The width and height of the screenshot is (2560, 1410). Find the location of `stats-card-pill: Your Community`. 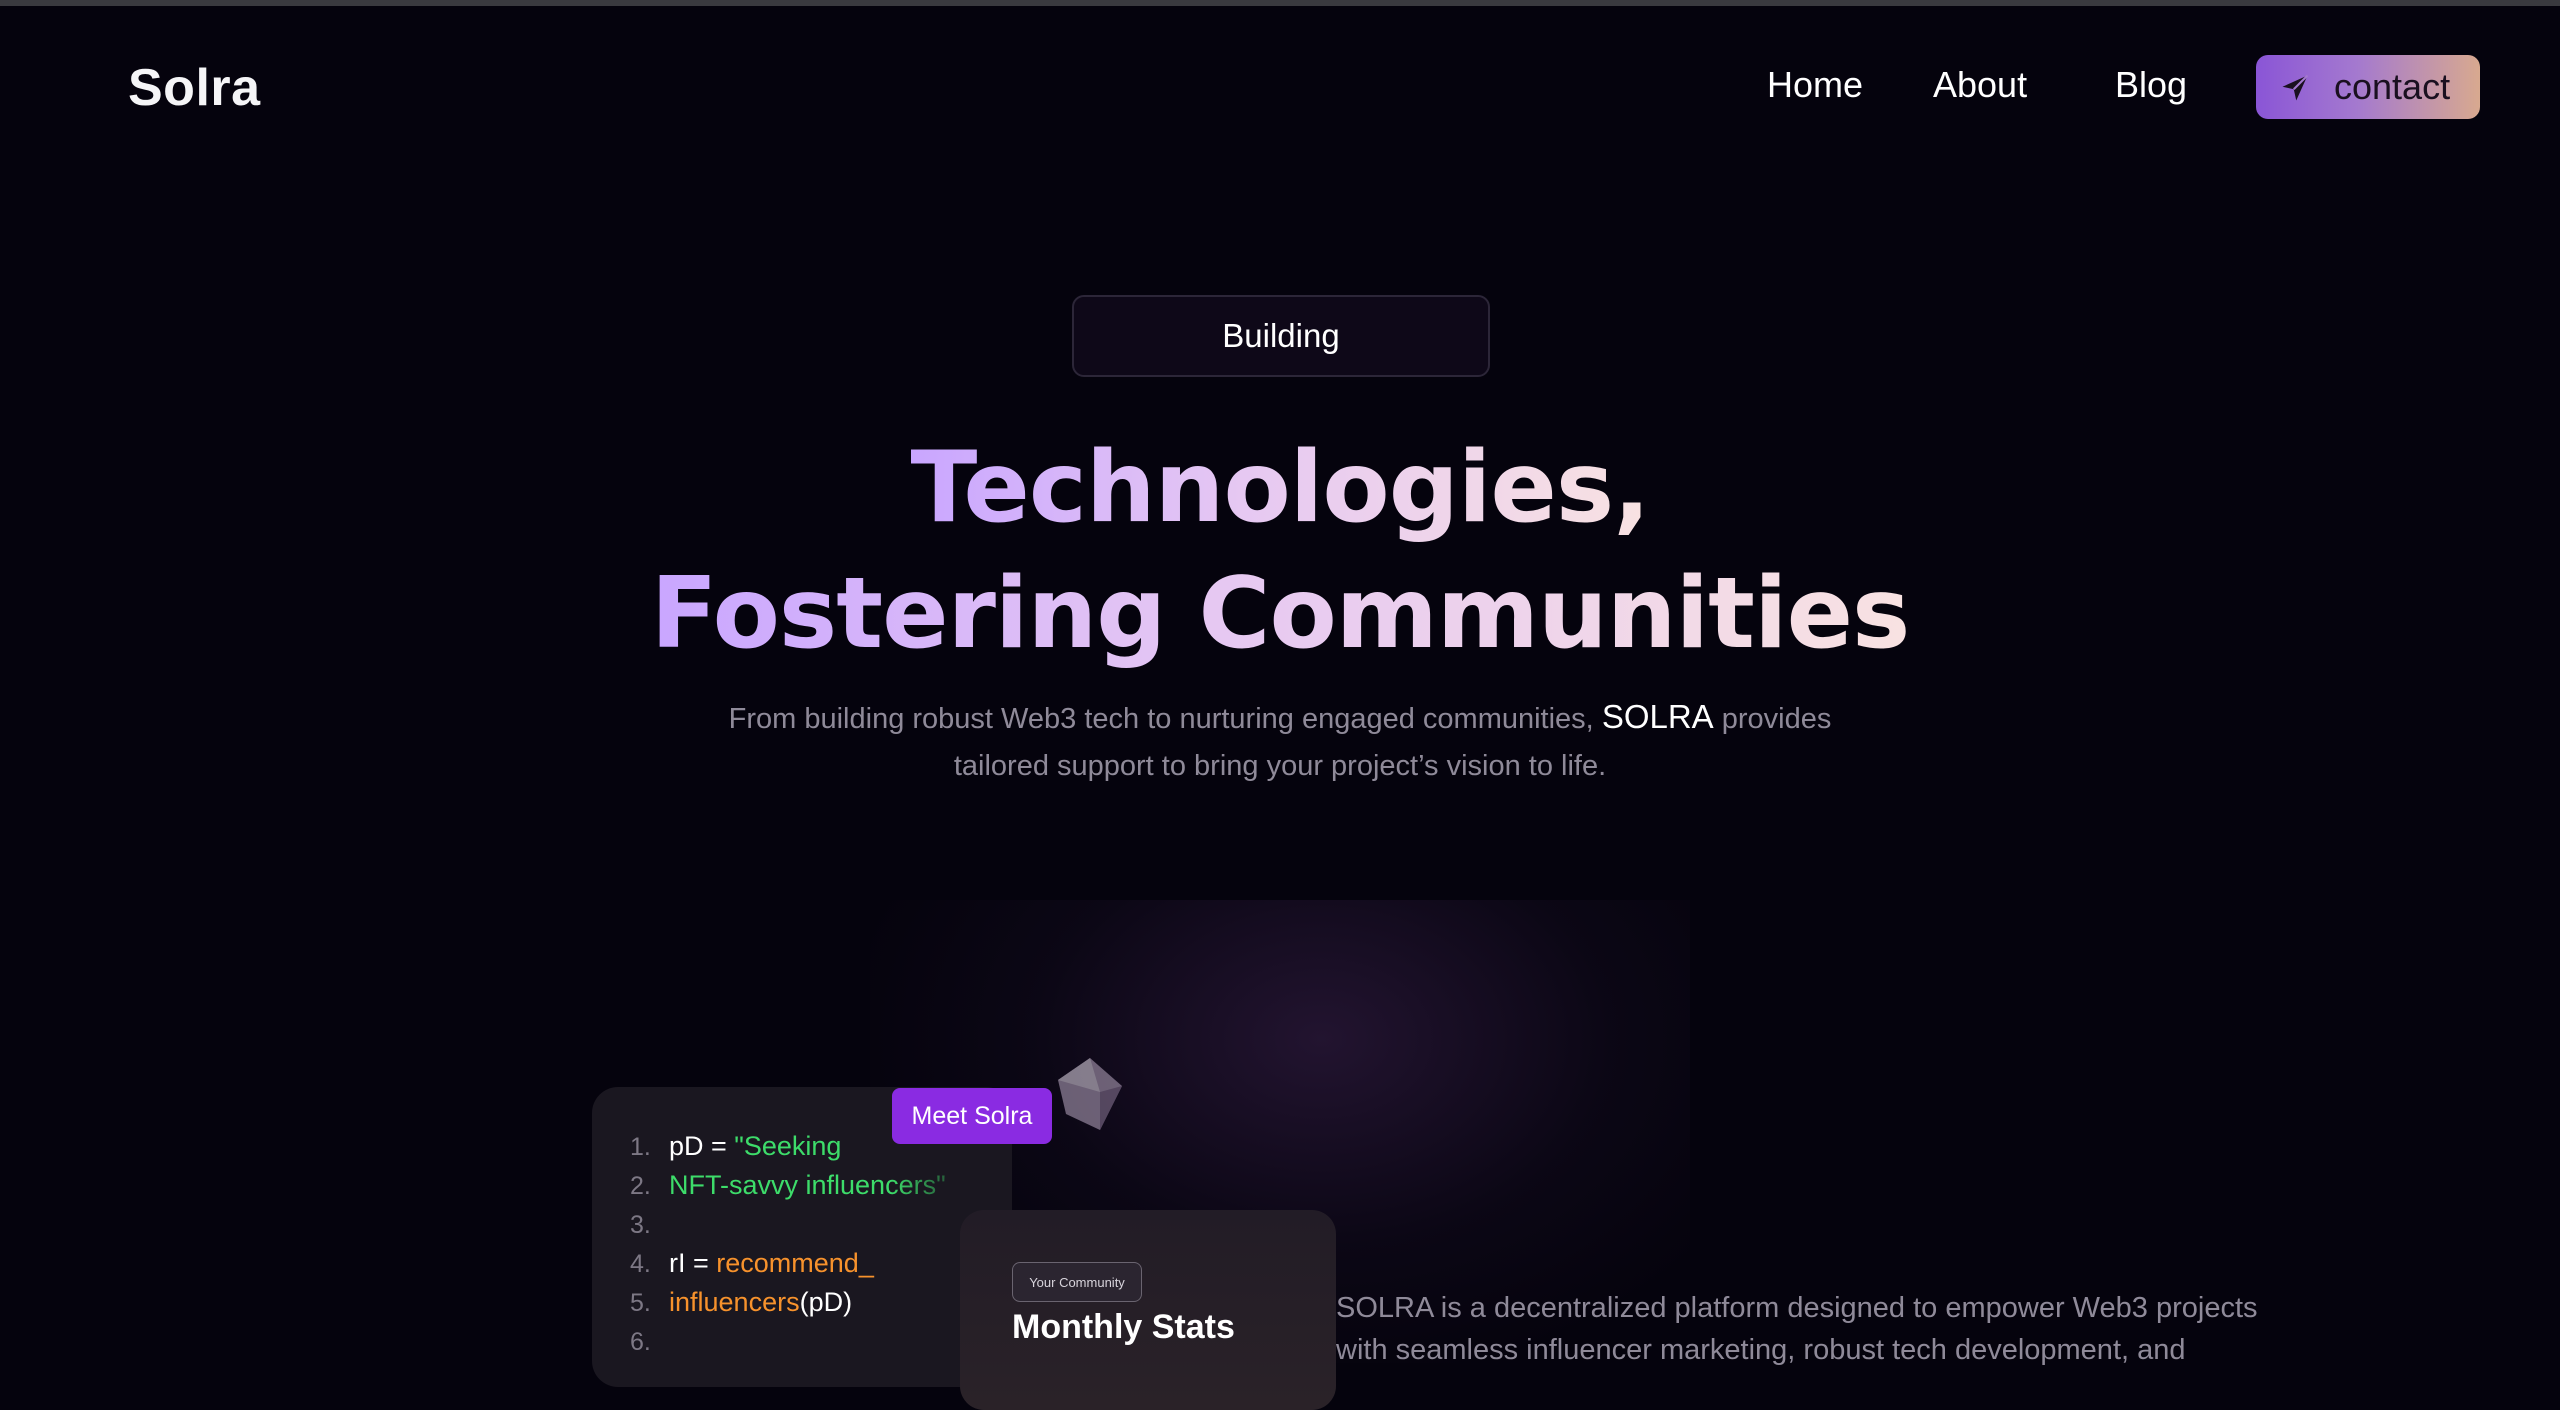

stats-card-pill: Your Community is located at coordinates (1077, 1282).